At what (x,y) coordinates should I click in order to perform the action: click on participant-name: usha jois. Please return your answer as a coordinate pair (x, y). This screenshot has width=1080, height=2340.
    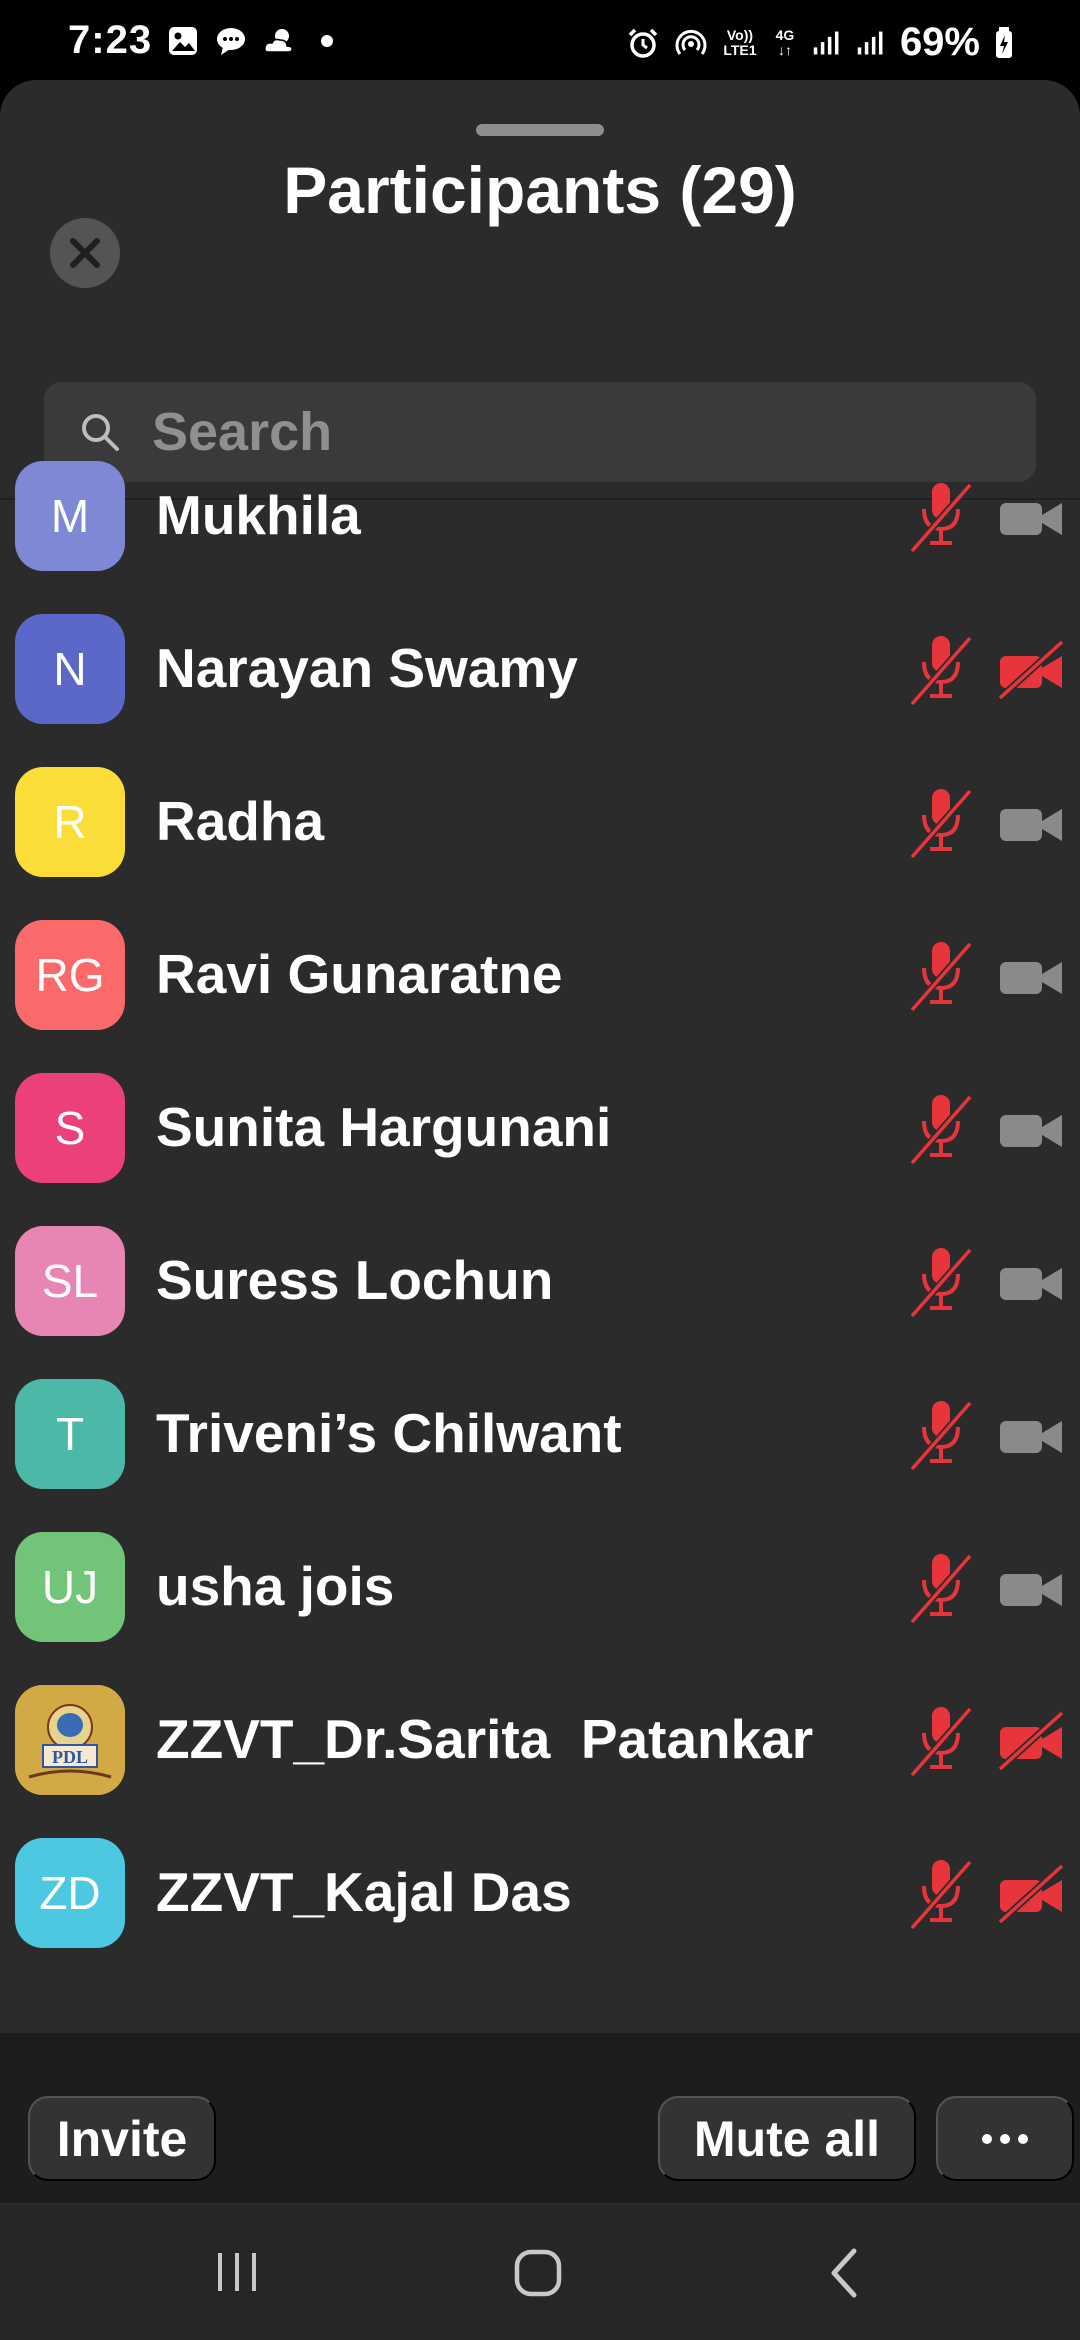
    Looking at the image, I should click on (275, 1586).